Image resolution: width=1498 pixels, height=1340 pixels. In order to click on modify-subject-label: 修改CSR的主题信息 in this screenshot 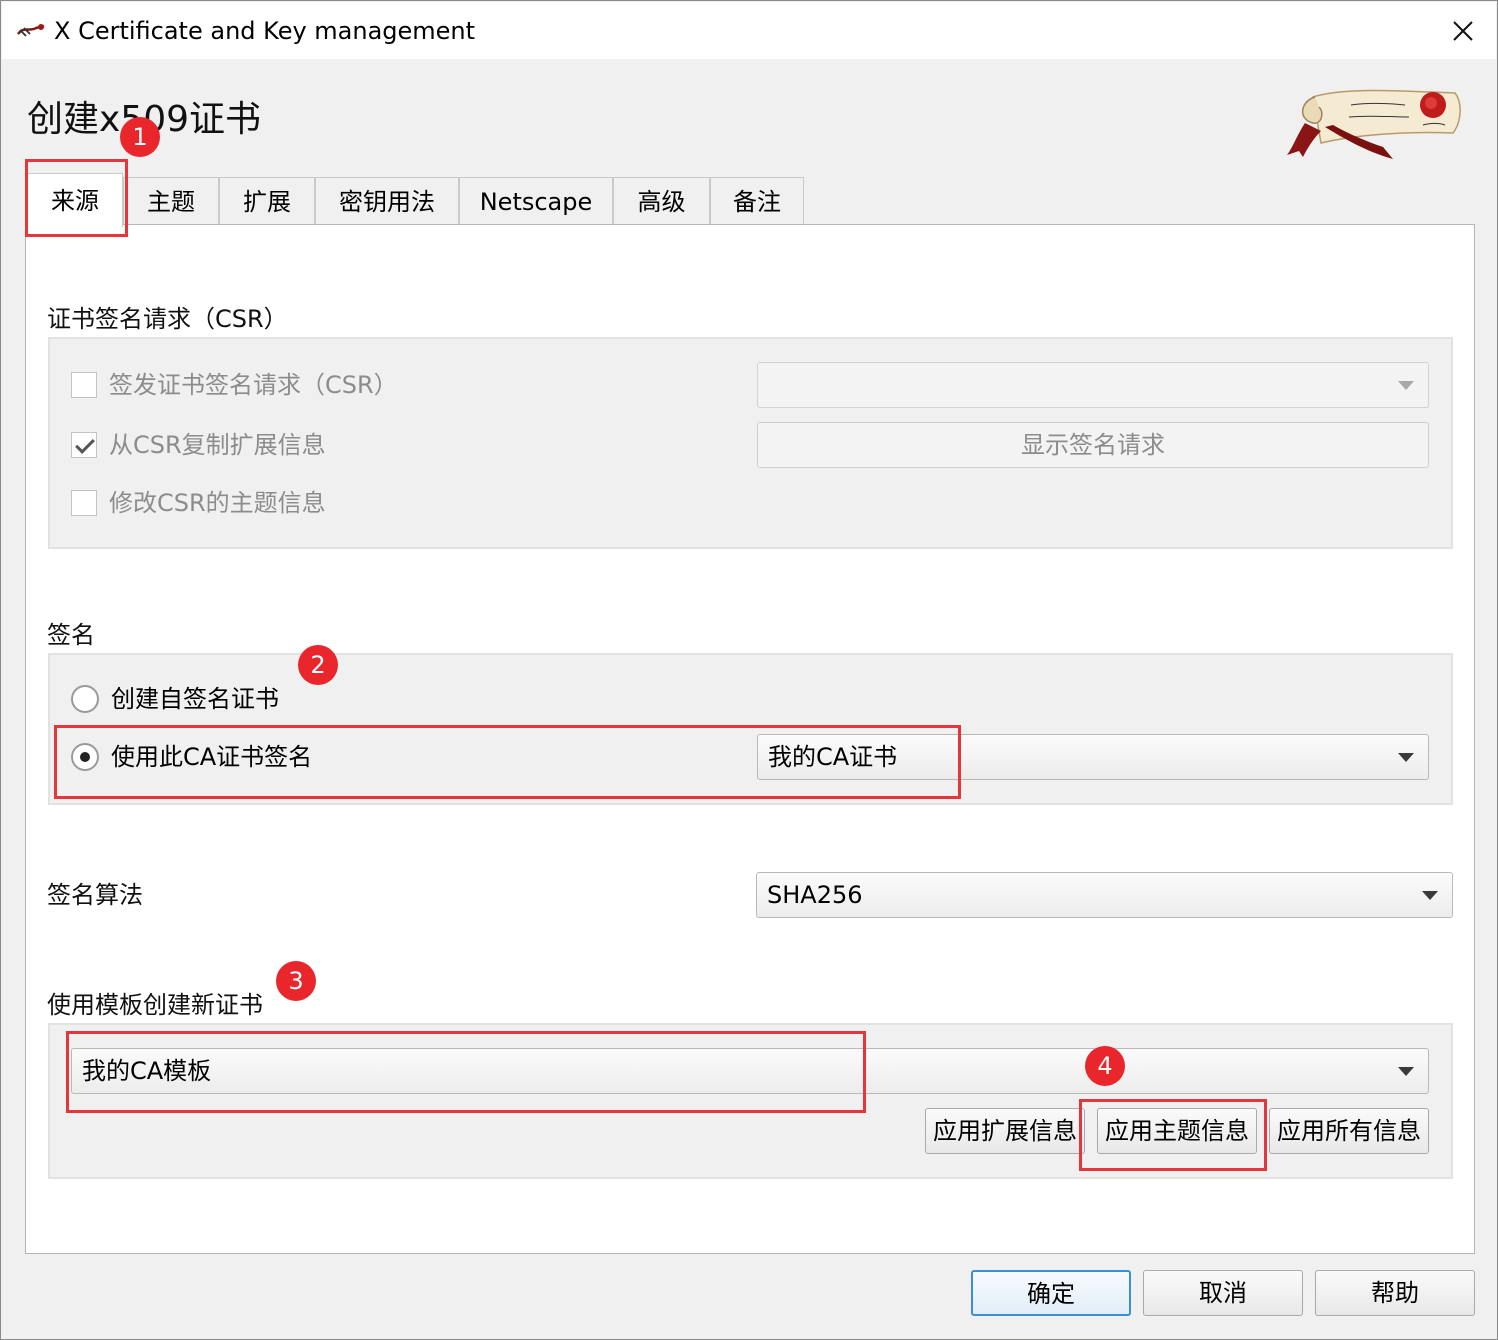, I will do `click(217, 503)`.